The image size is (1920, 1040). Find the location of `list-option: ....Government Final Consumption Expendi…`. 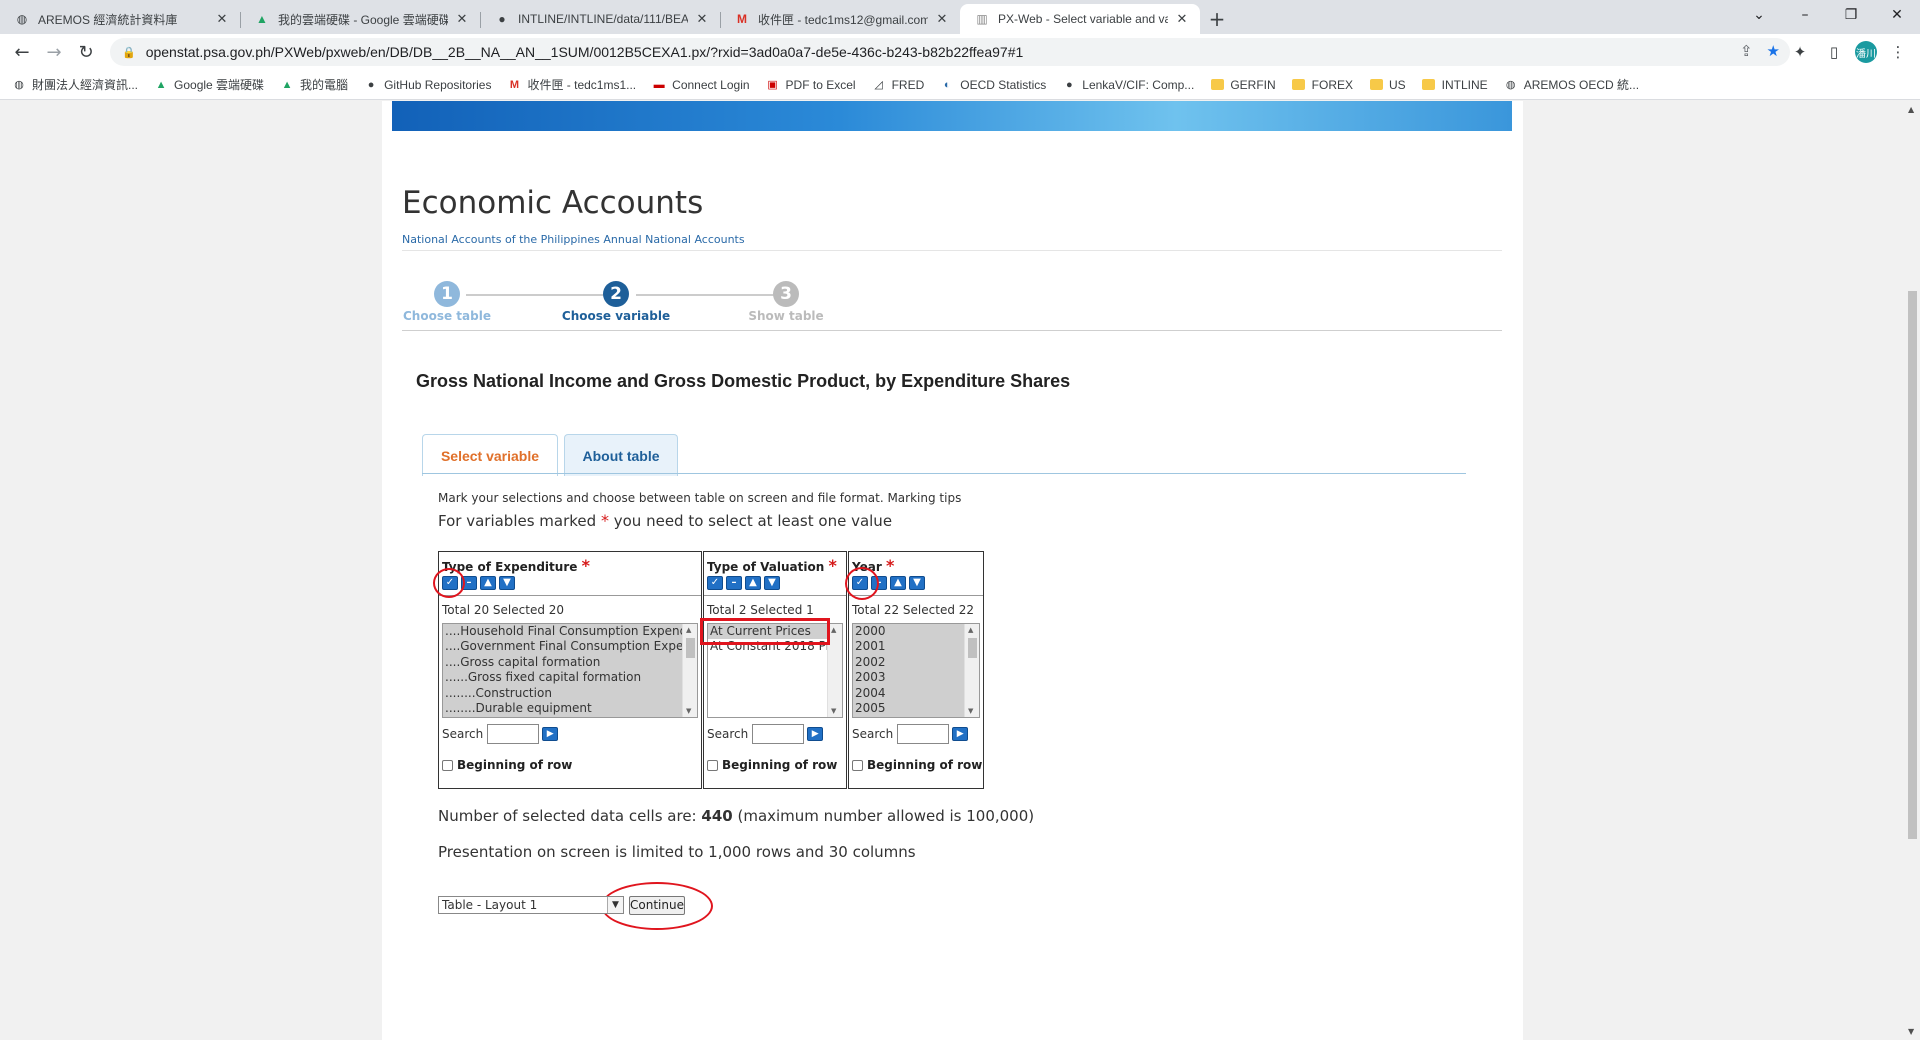

list-option: ....Government Final Consumption Expendi… is located at coordinates (570, 646).